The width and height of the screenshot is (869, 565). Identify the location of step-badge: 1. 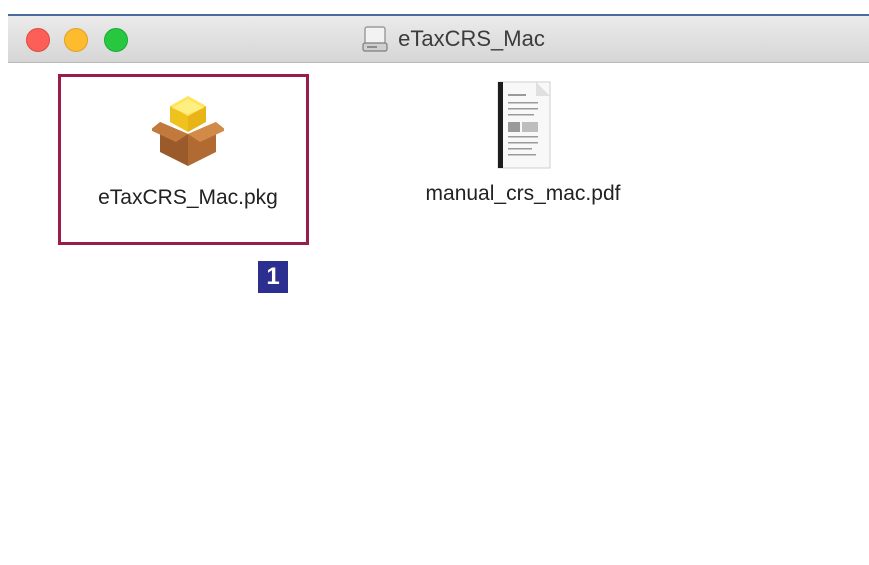
(273, 277).